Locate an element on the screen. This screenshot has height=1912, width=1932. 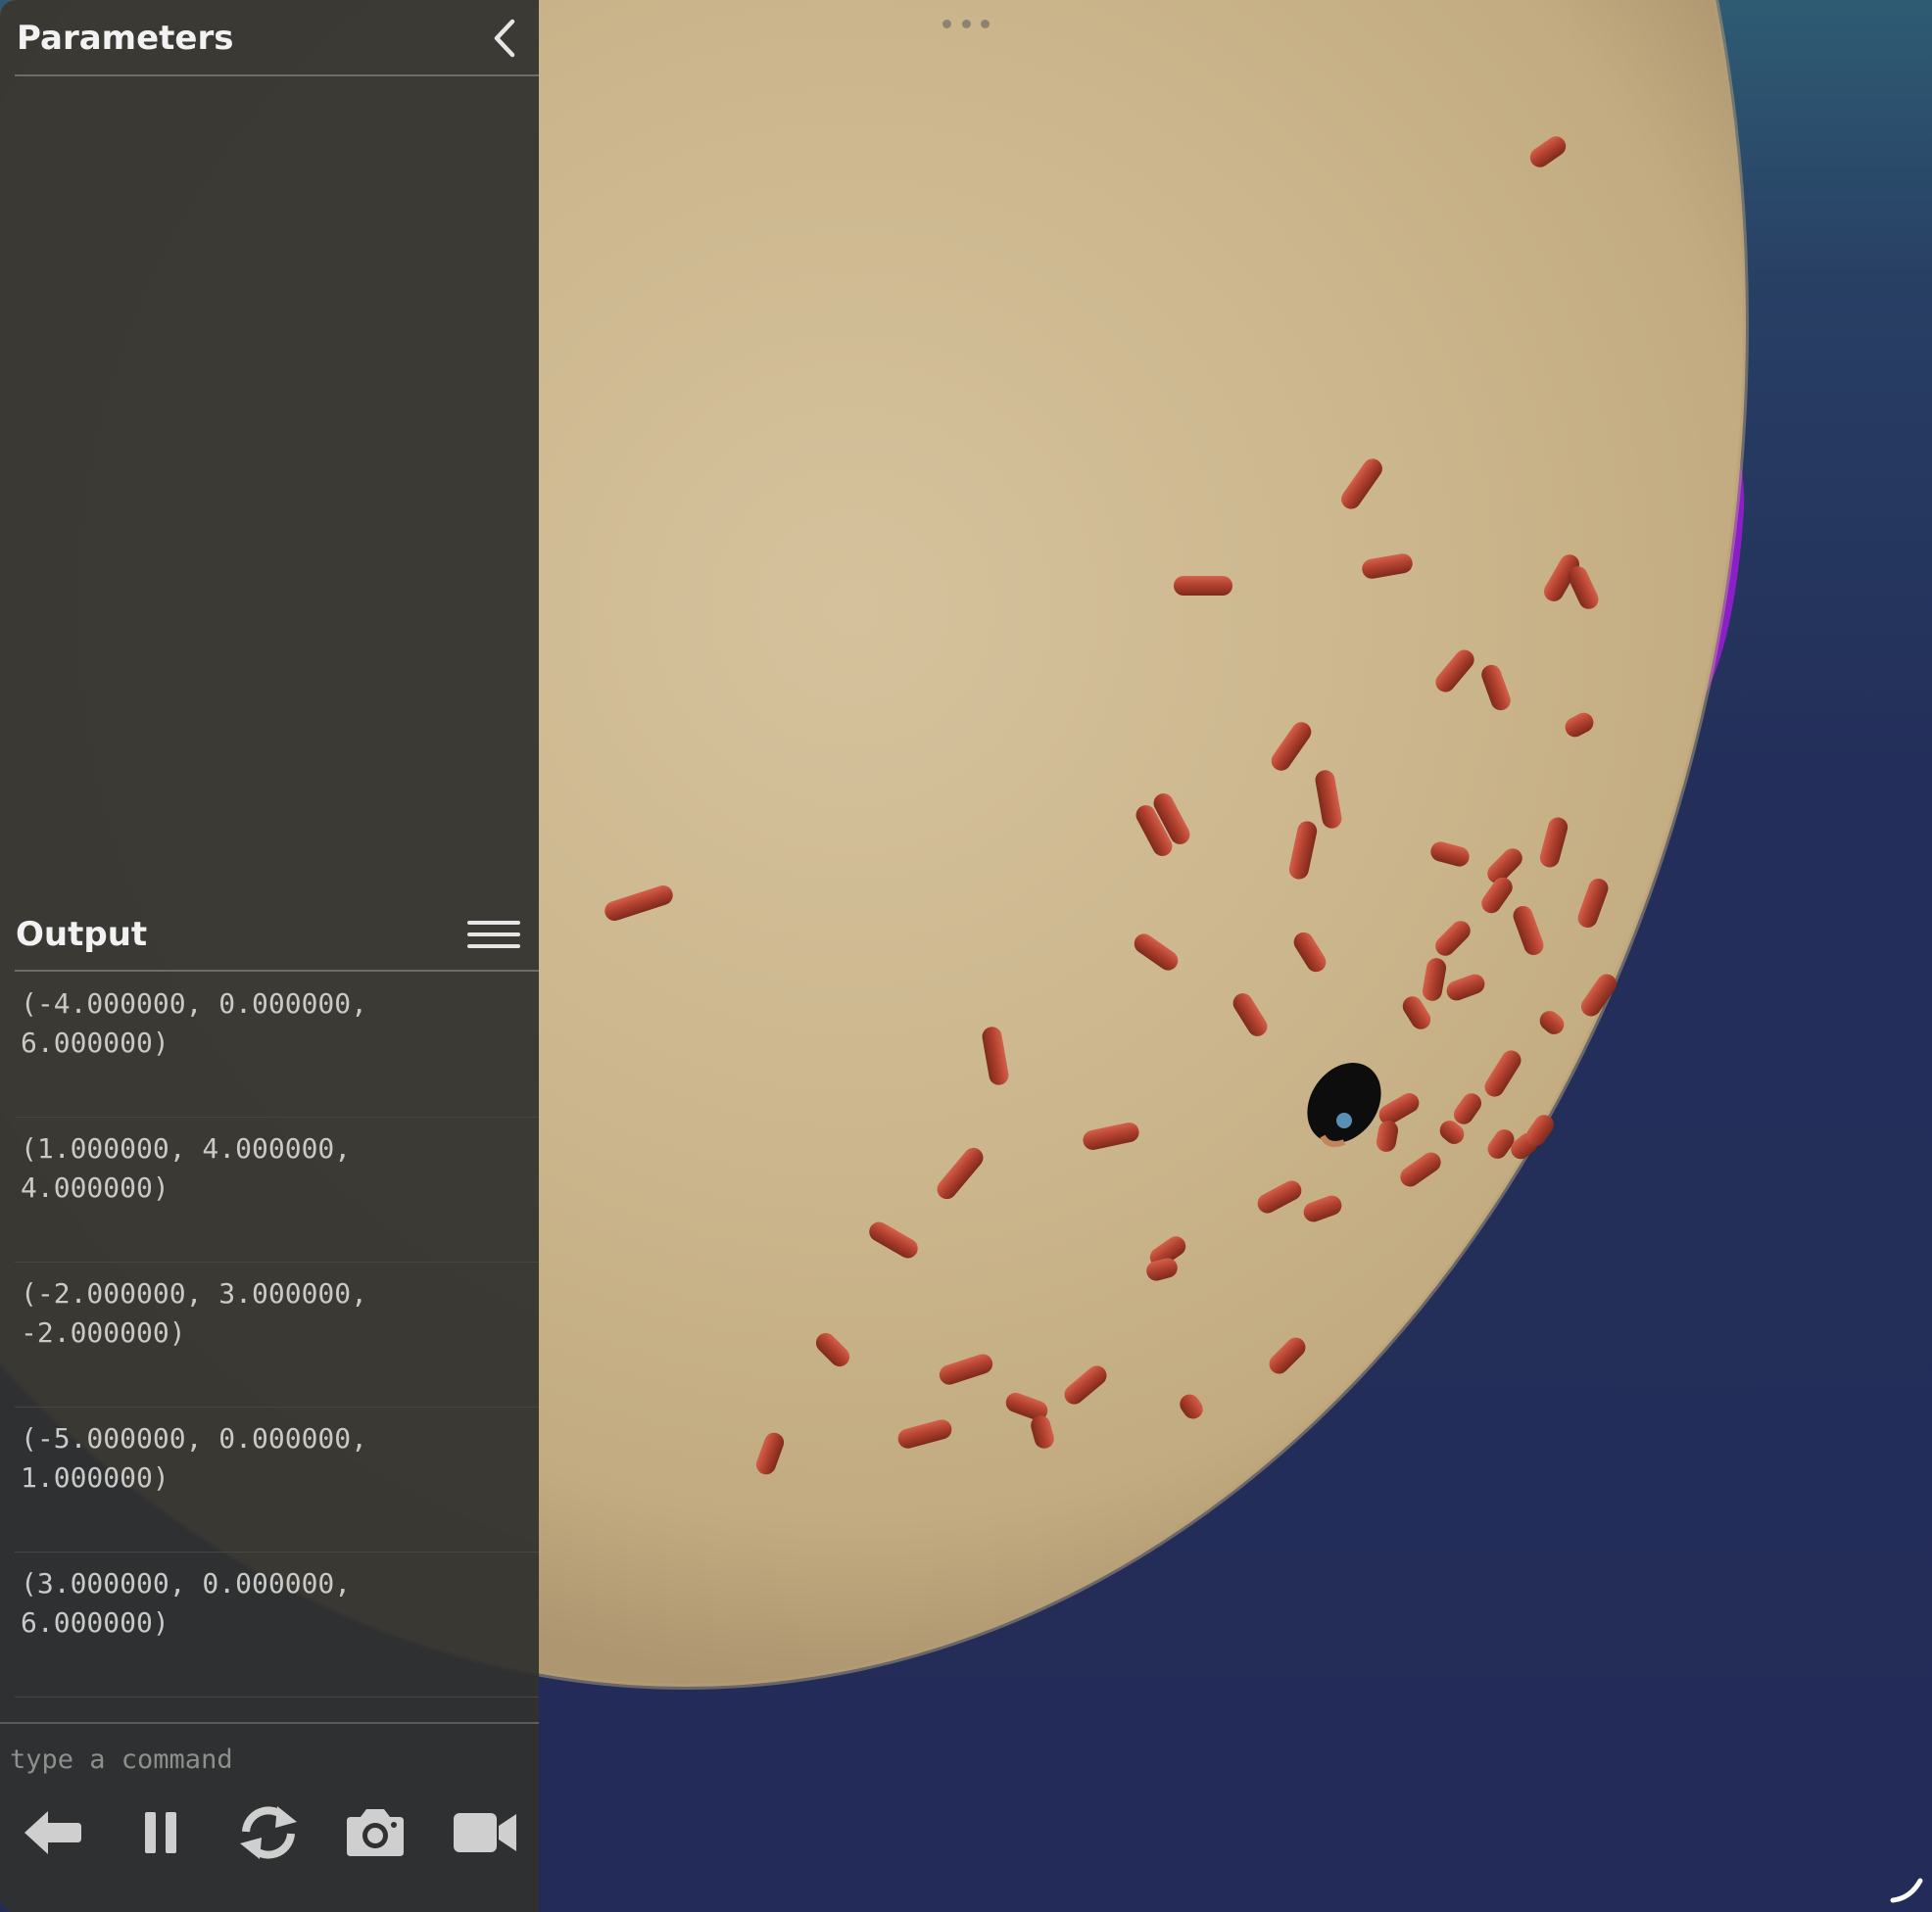
back-button is located at coordinates (52, 1832).